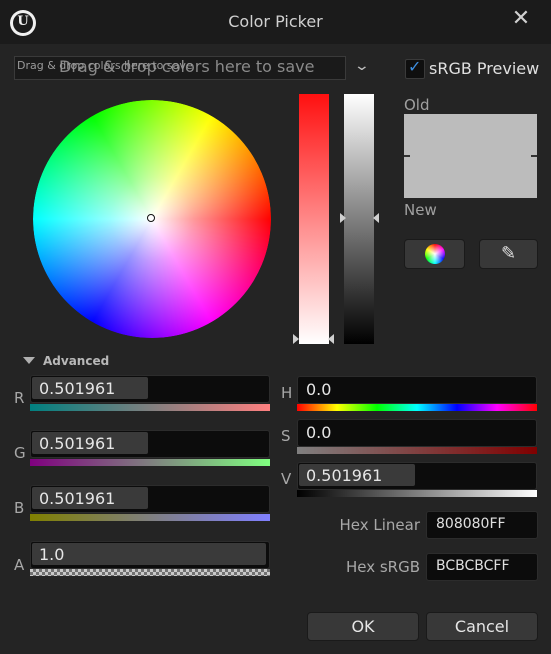 The width and height of the screenshot is (551, 654). Describe the element at coordinates (150, 499) in the screenshot. I see `b-field: 0.501961` at that location.